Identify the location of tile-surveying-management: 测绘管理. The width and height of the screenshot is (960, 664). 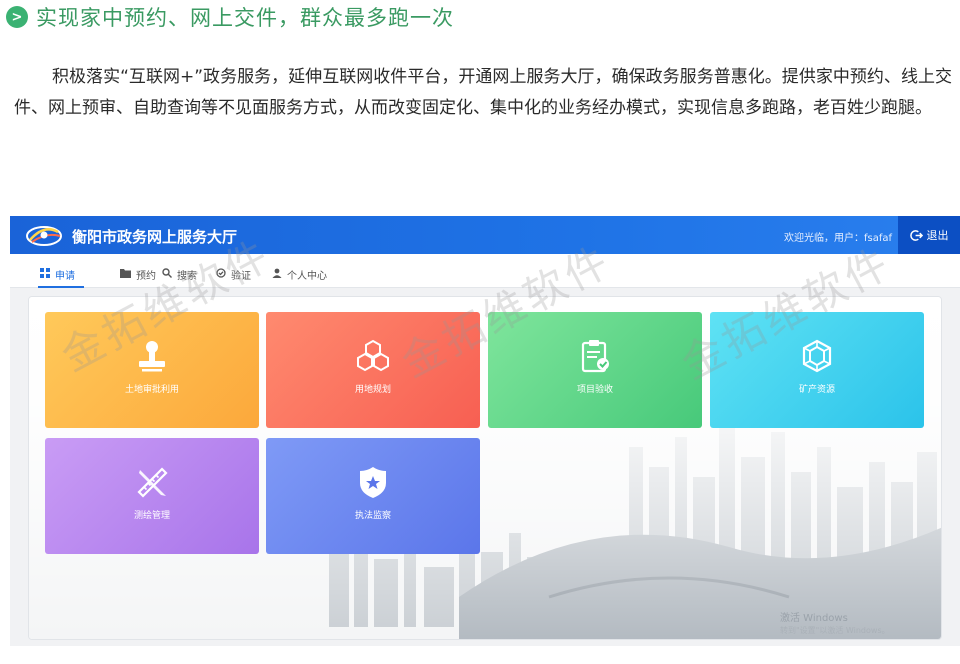
(152, 496).